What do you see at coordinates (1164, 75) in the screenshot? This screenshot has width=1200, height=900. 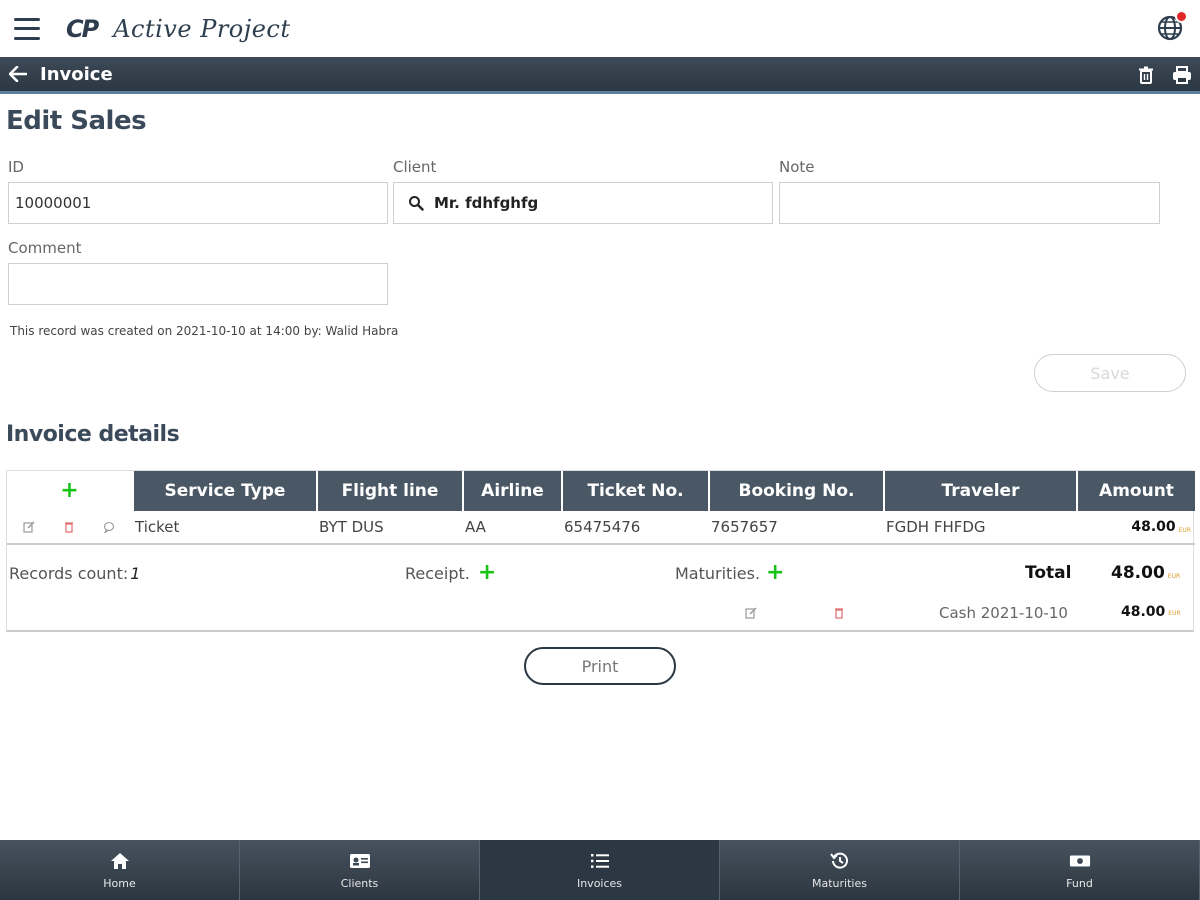 I see `title-actions` at bounding box center [1164, 75].